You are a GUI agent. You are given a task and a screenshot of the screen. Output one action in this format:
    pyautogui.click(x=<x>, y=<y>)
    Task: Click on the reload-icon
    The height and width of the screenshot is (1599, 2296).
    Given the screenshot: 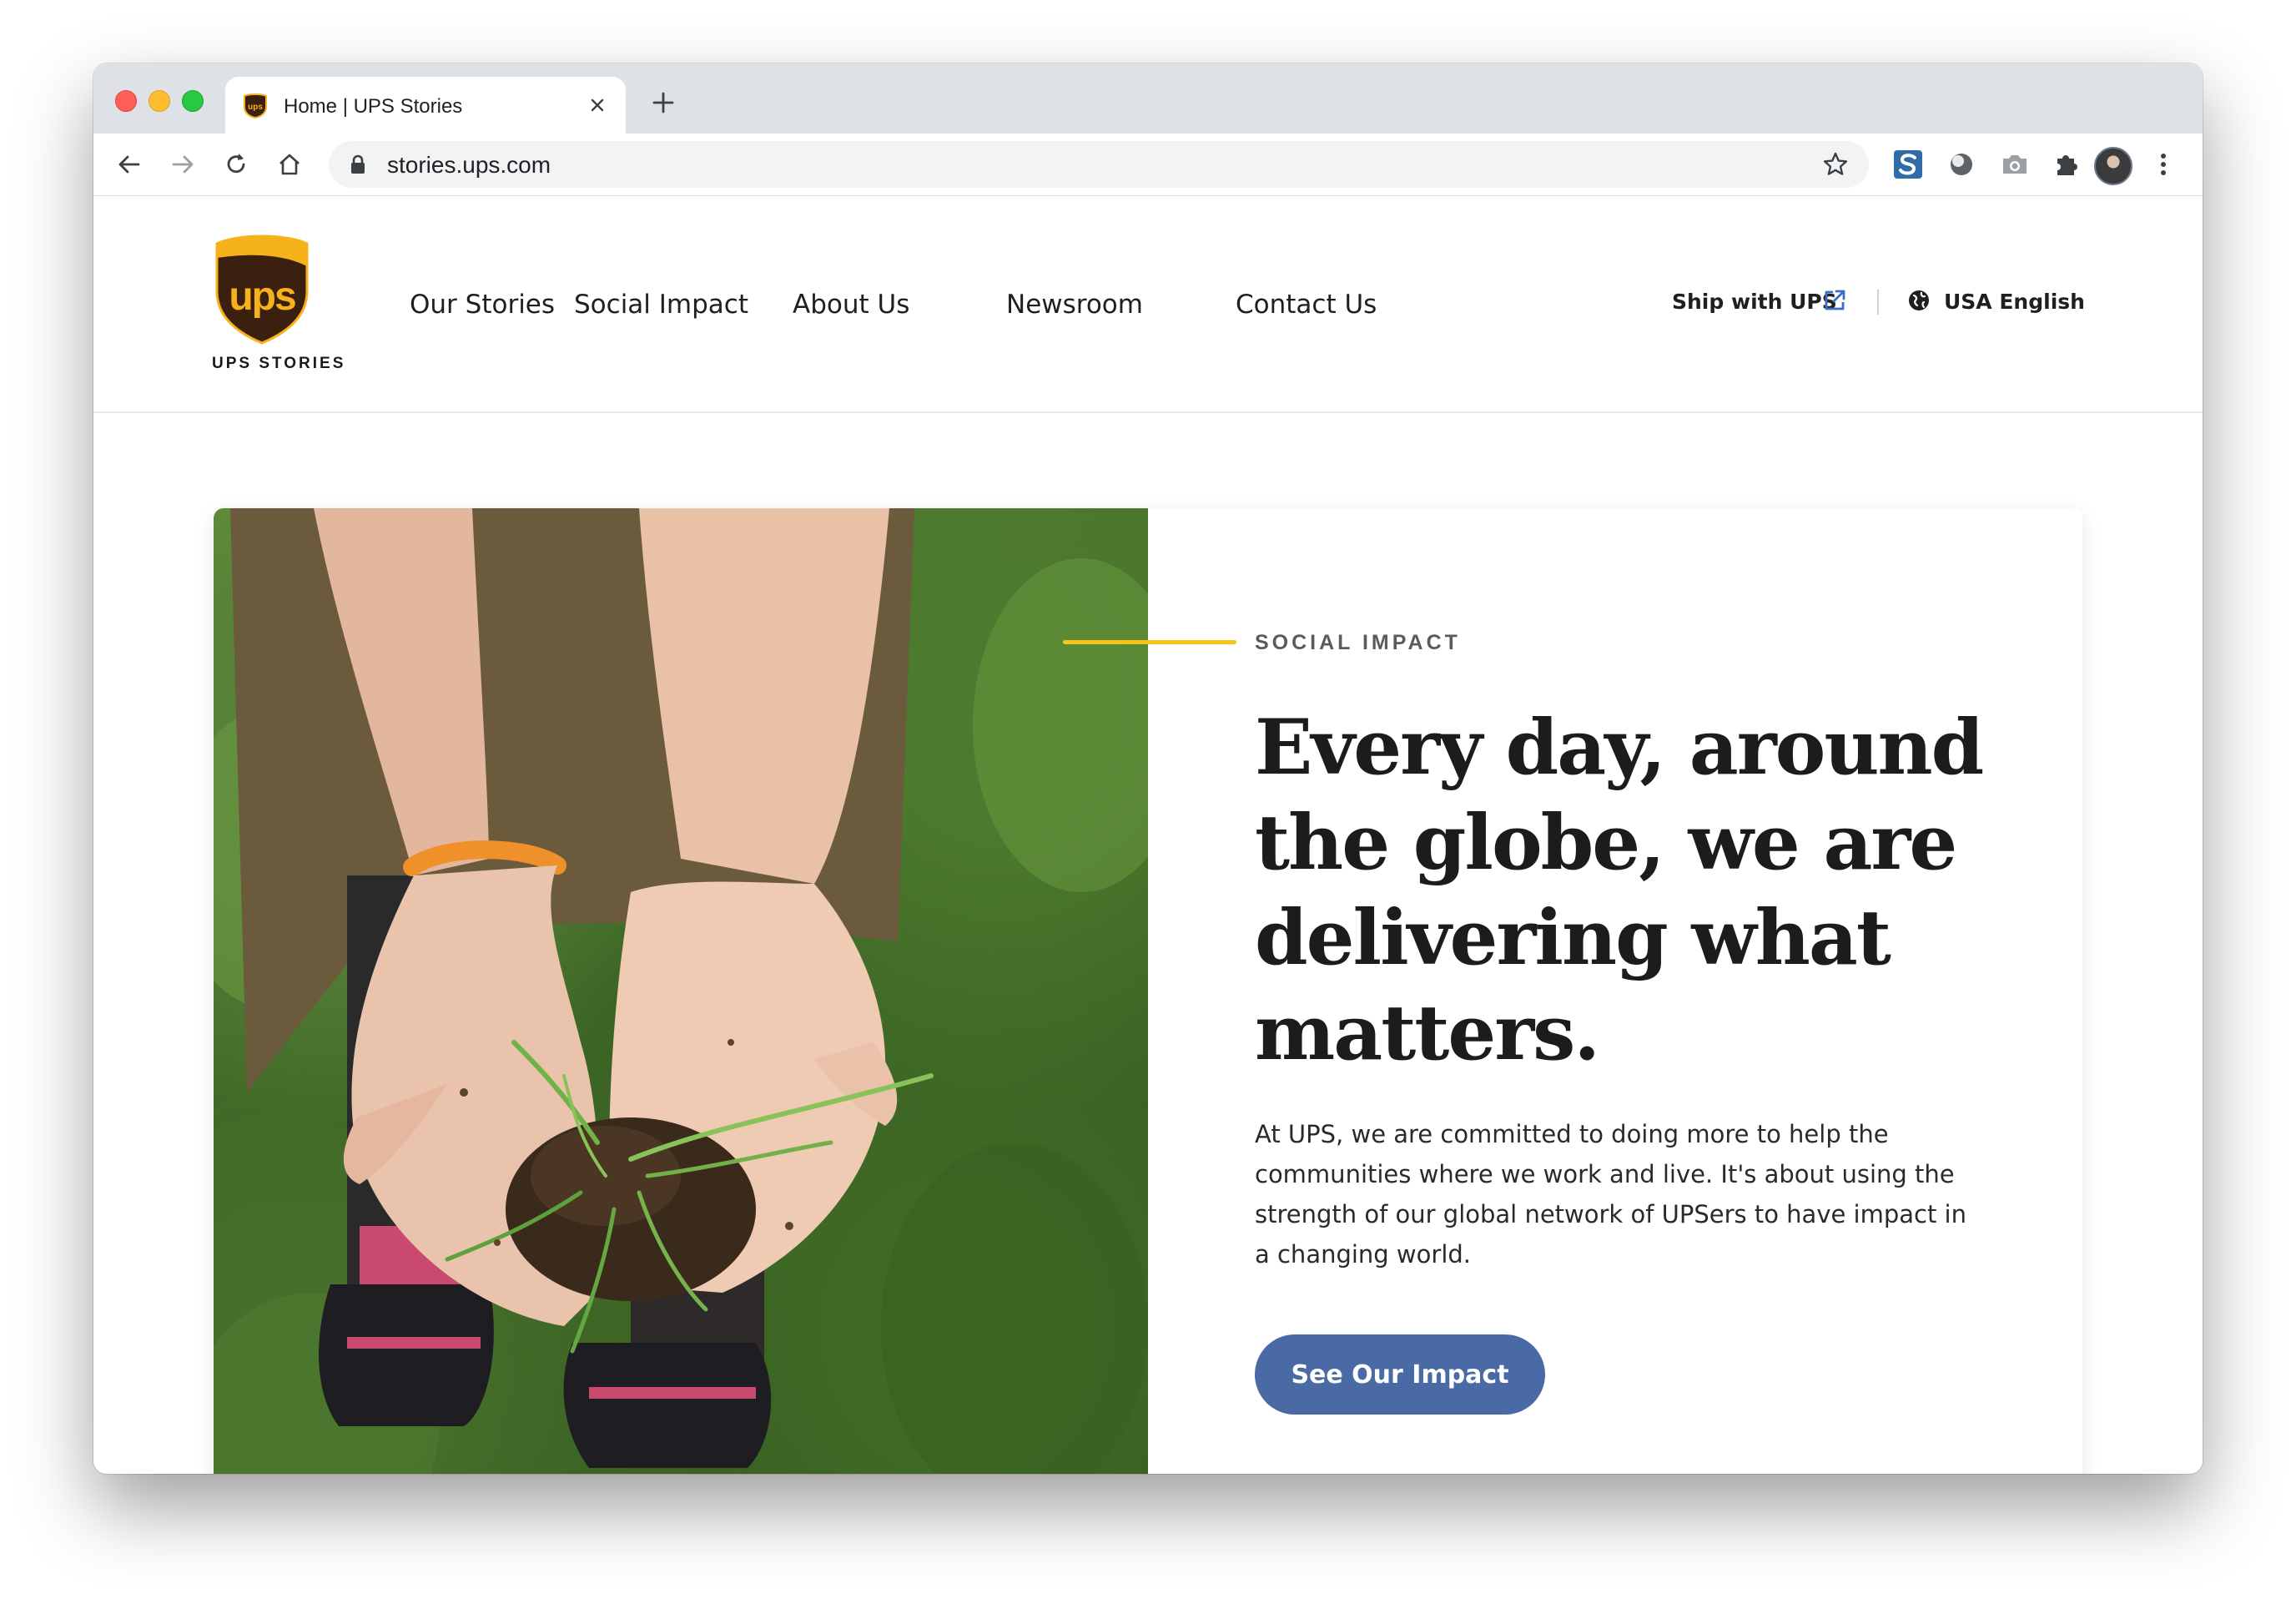 What is the action you would take?
    pyautogui.click(x=236, y=164)
    